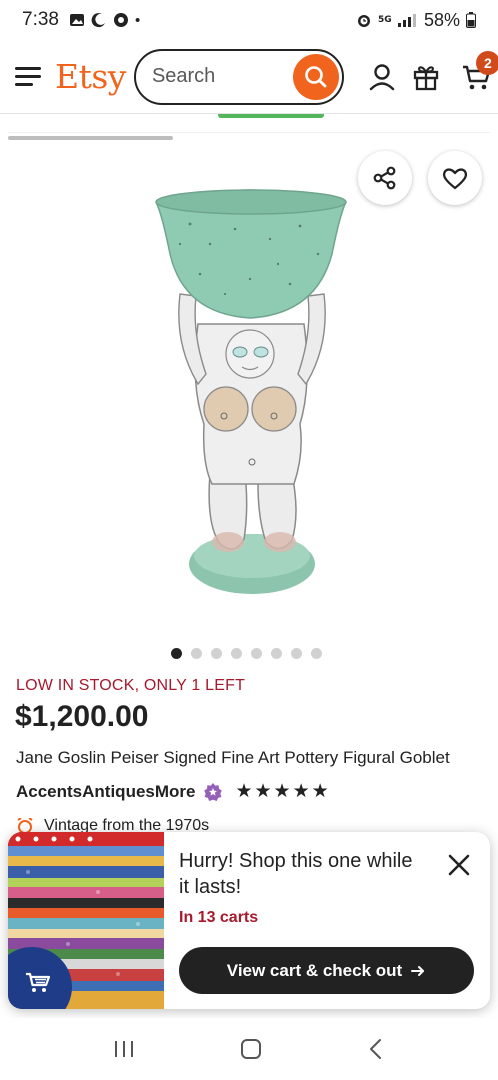  What do you see at coordinates (271, 116) in the screenshot?
I see `promo-tab-edge` at bounding box center [271, 116].